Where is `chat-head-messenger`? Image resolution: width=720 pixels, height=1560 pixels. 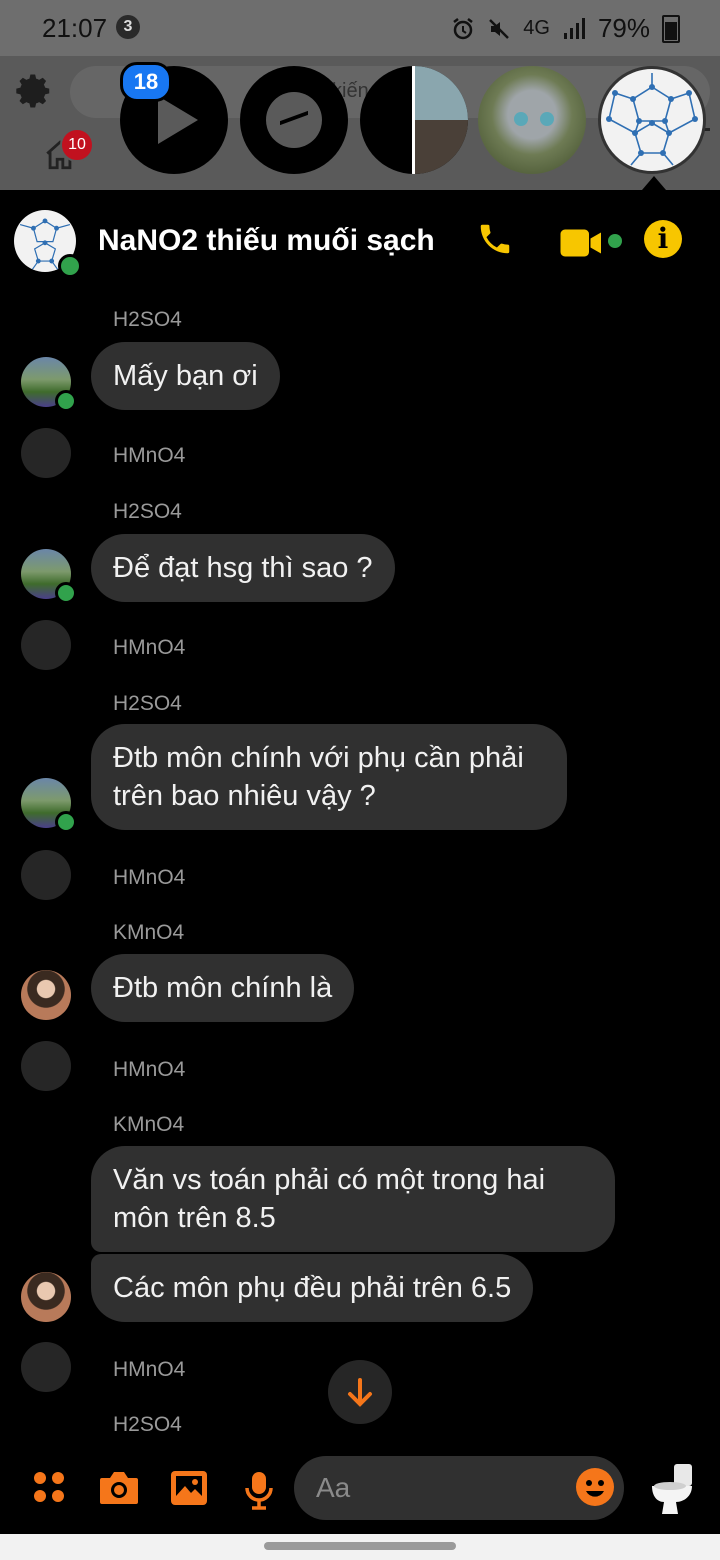
chat-head-messenger is located at coordinates (294, 120).